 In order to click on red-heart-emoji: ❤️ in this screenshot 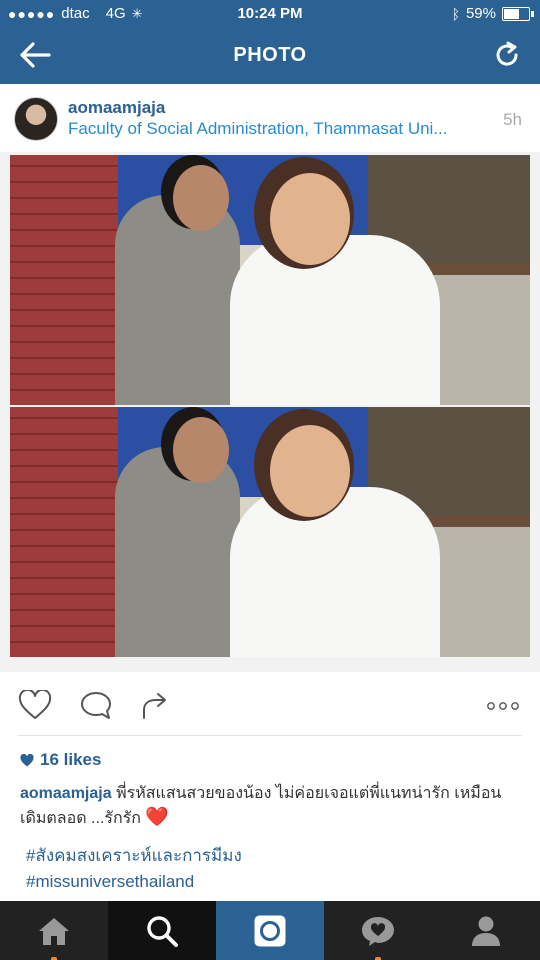, I will do `click(157, 817)`.